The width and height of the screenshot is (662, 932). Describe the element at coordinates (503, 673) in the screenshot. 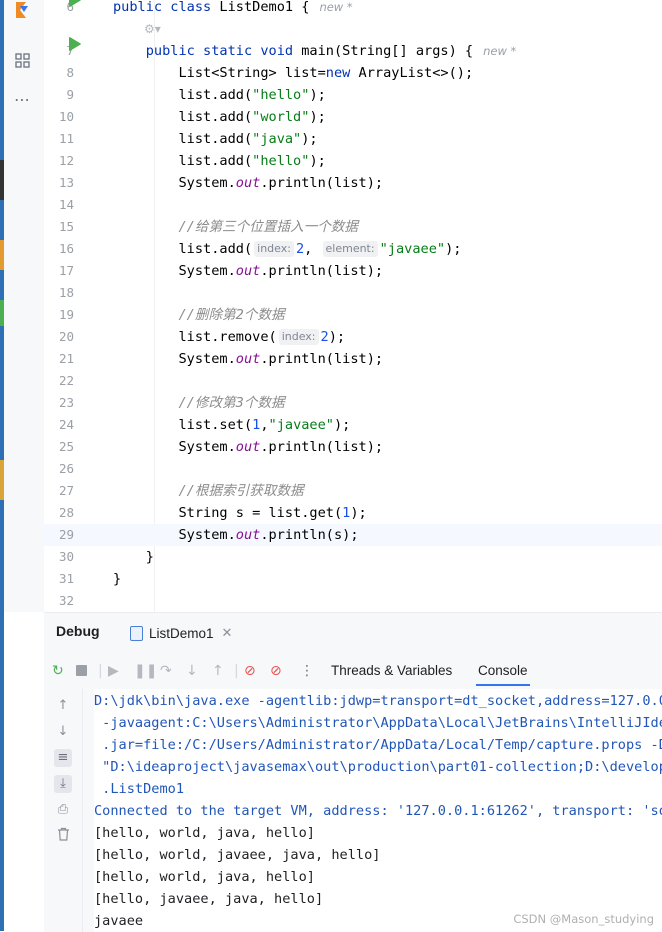

I see `tab-console: Console` at that location.